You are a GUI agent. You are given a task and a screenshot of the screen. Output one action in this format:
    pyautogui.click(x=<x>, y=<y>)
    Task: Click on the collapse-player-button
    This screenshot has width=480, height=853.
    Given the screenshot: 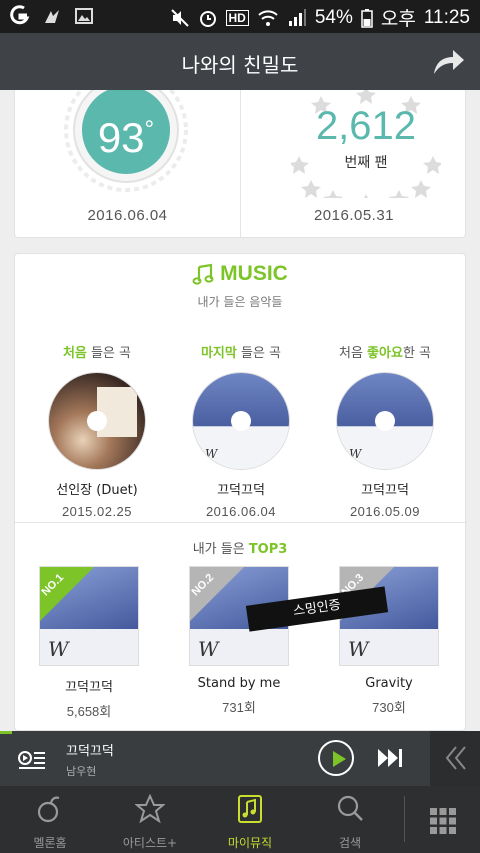 What is the action you would take?
    pyautogui.click(x=455, y=758)
    